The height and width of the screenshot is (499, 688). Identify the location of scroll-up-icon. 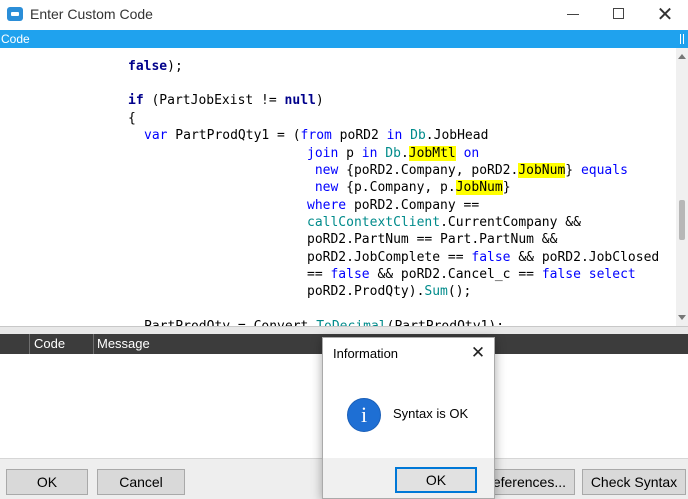
(682, 56).